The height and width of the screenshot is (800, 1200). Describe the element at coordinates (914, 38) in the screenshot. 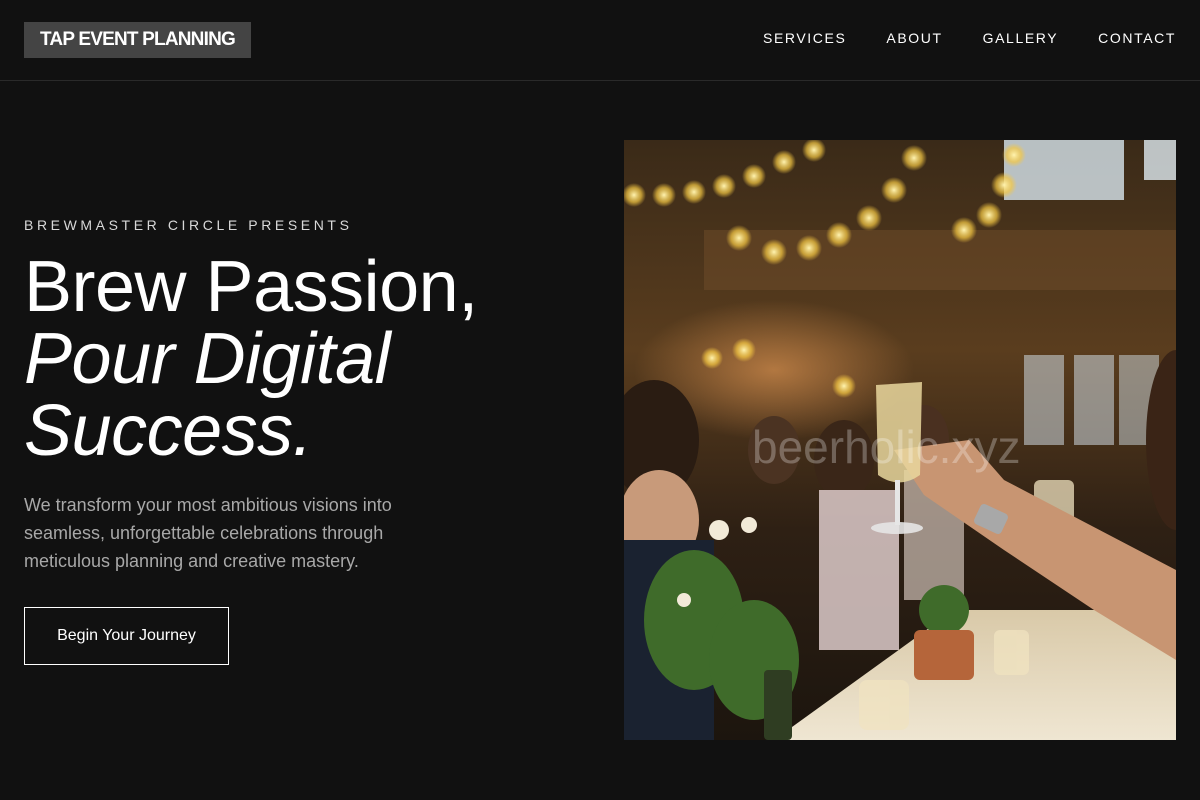

I see `nav-about: ABOUT` at that location.